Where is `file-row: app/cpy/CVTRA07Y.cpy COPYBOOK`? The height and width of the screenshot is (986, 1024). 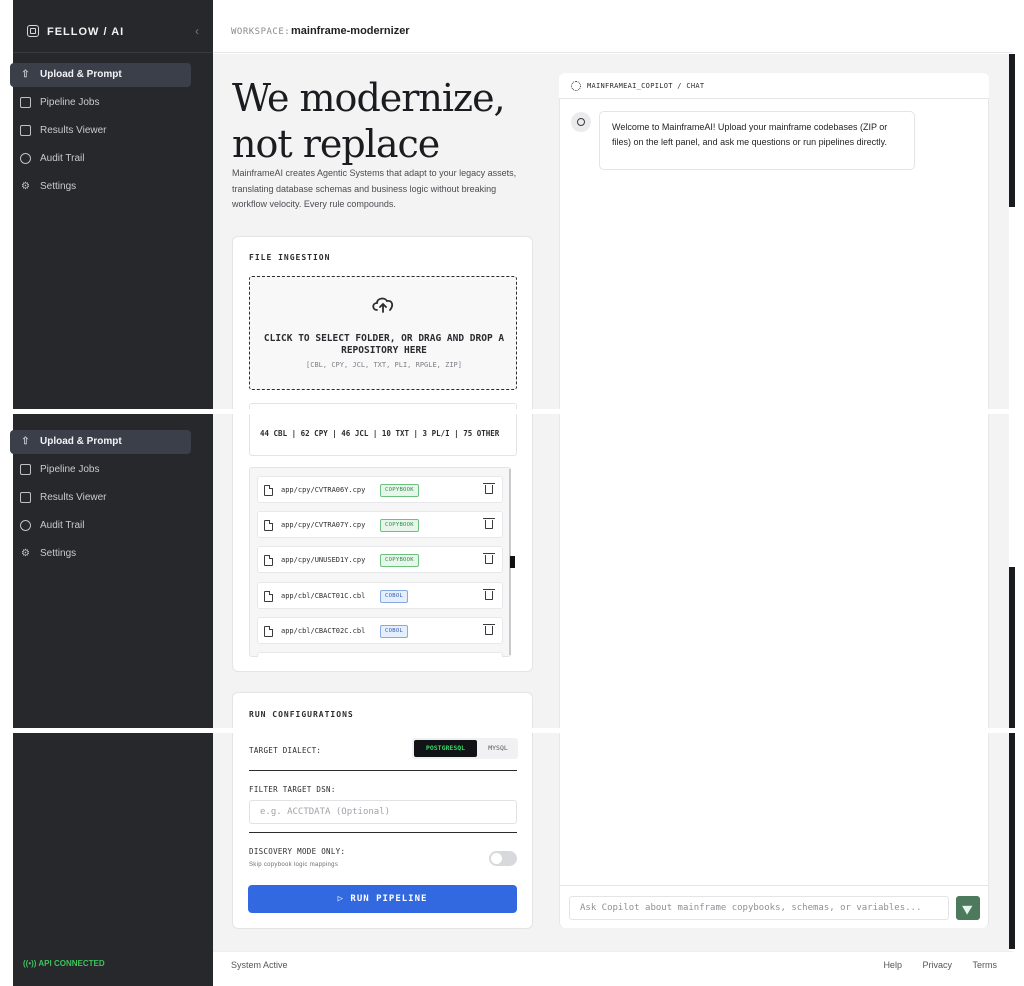
file-row: app/cpy/CVTRA07Y.cpy COPYBOOK is located at coordinates (380, 524).